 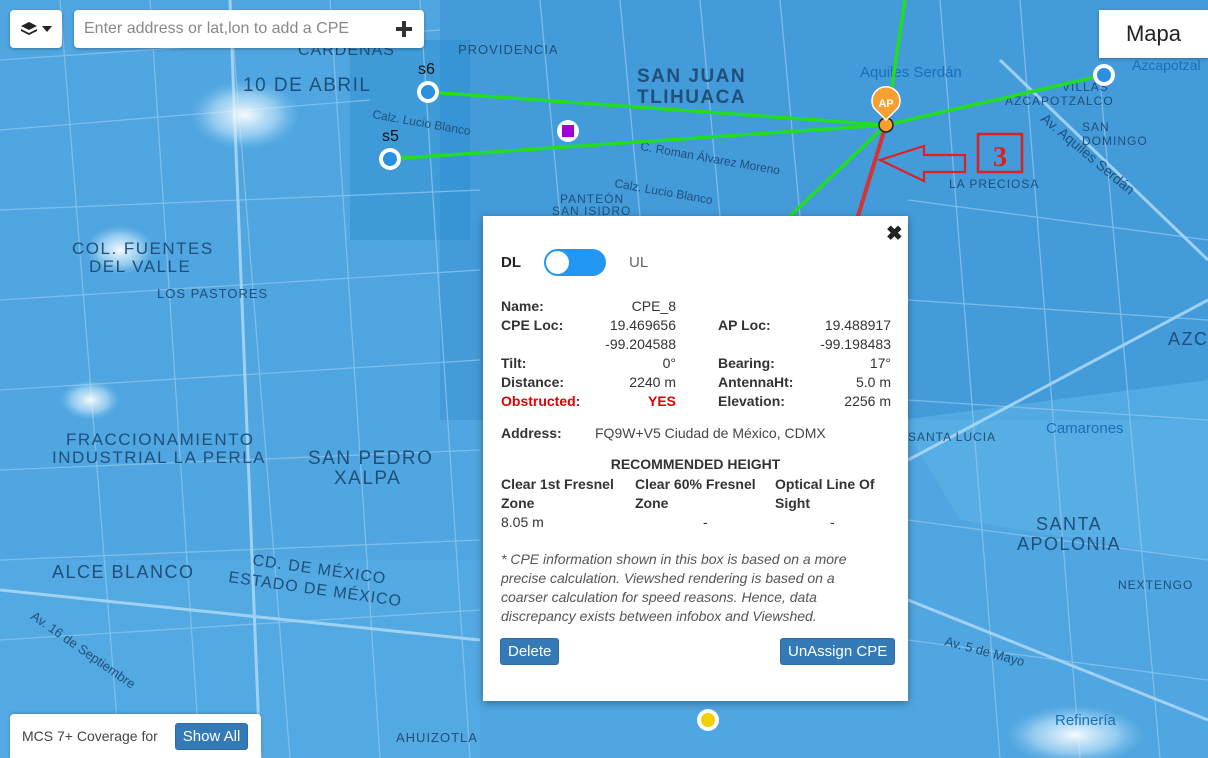 I want to click on site-s5, so click(x=390, y=159).